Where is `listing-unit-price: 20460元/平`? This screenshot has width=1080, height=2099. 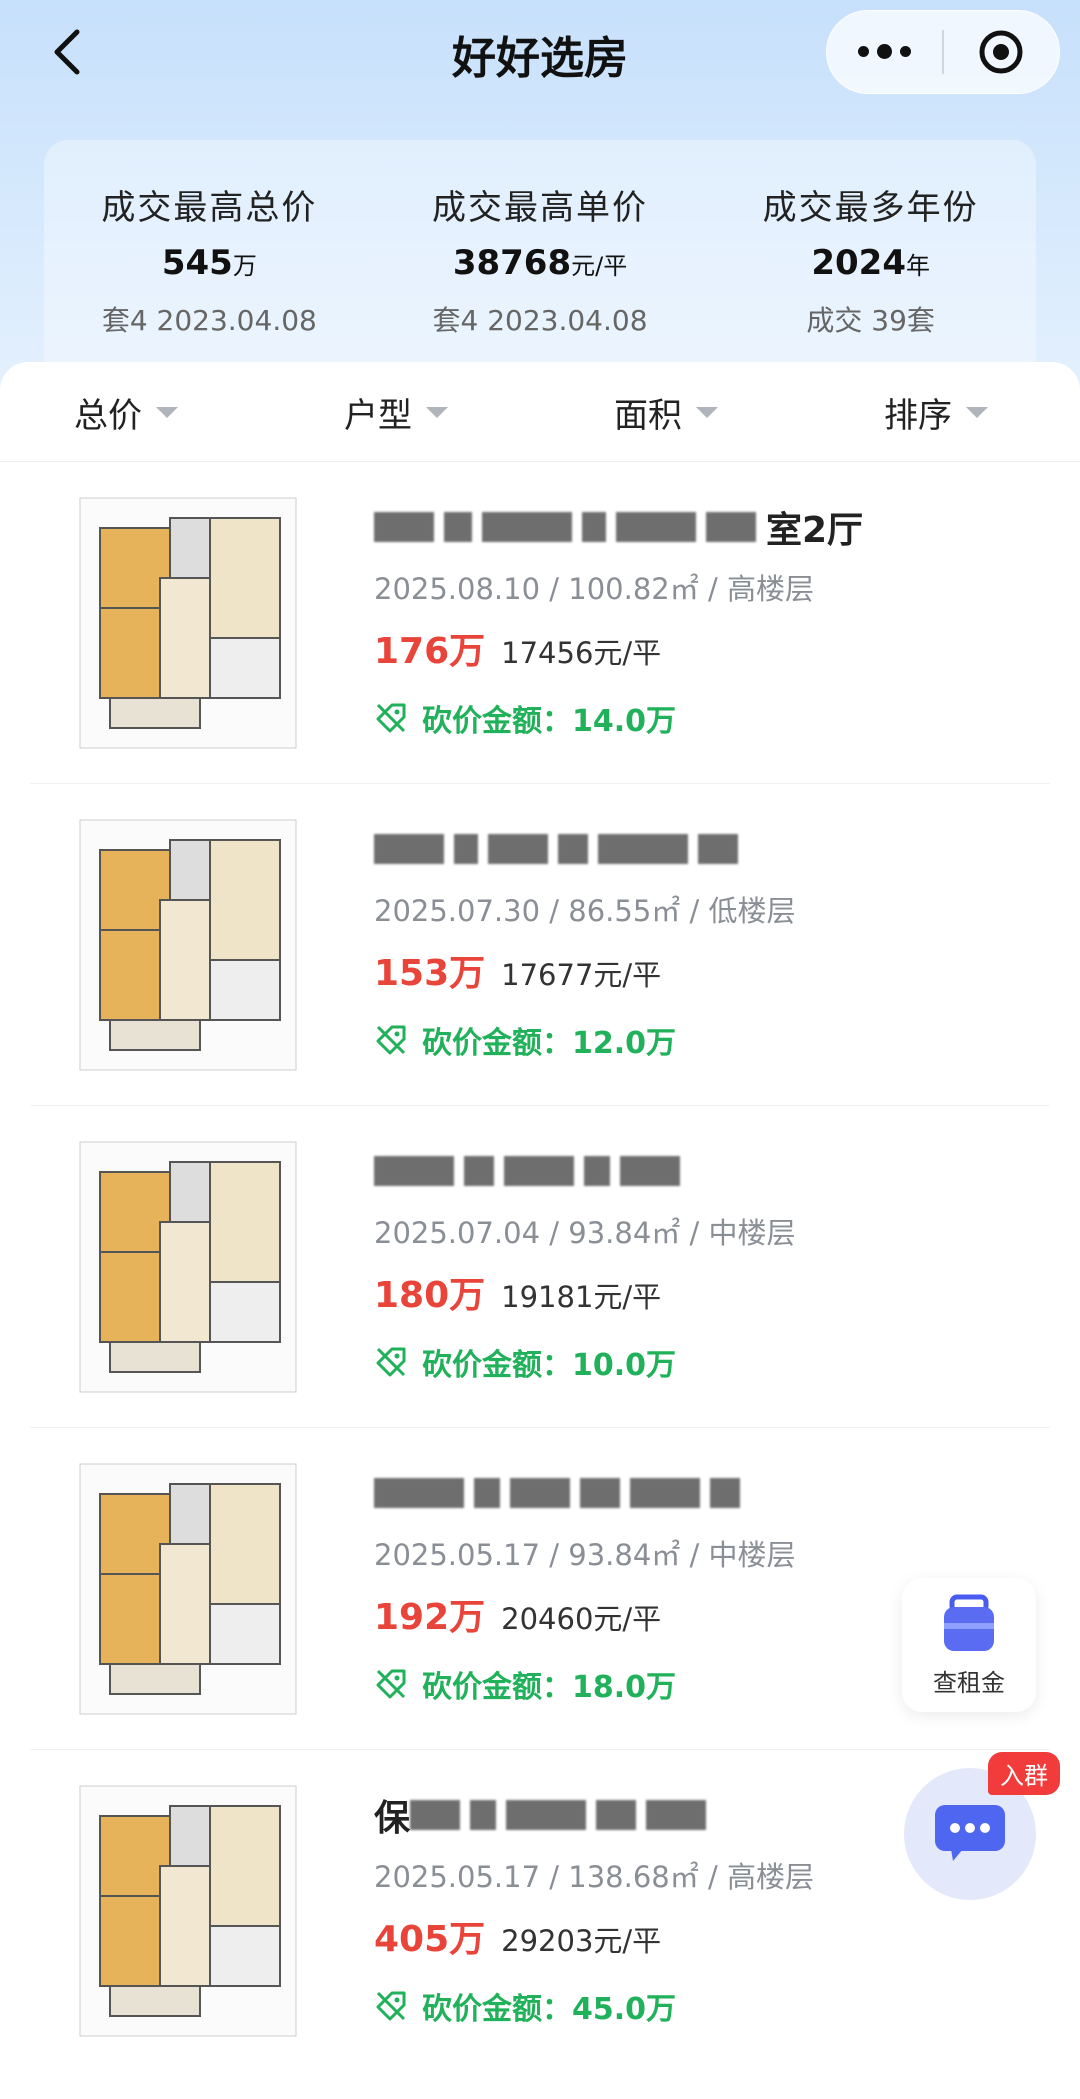 listing-unit-price: 20460元/平 is located at coordinates (581, 1619).